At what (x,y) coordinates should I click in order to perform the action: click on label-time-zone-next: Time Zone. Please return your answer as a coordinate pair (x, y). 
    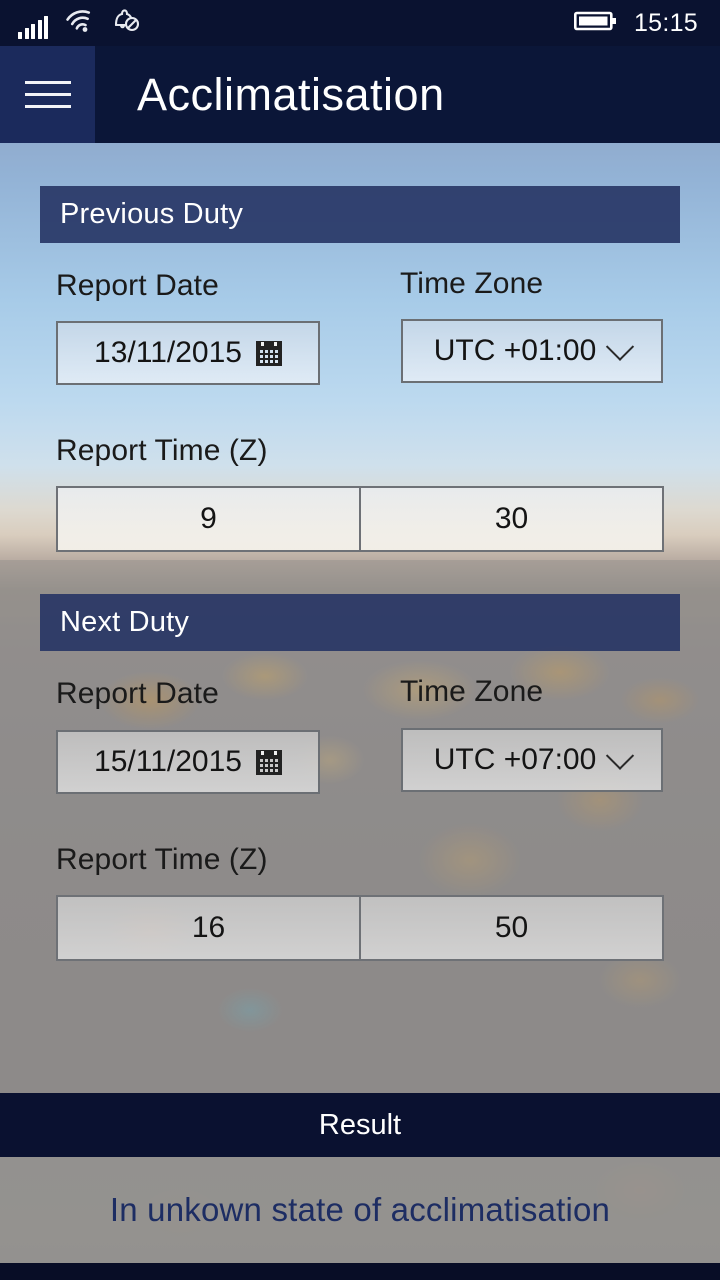
    Looking at the image, I should click on (472, 691).